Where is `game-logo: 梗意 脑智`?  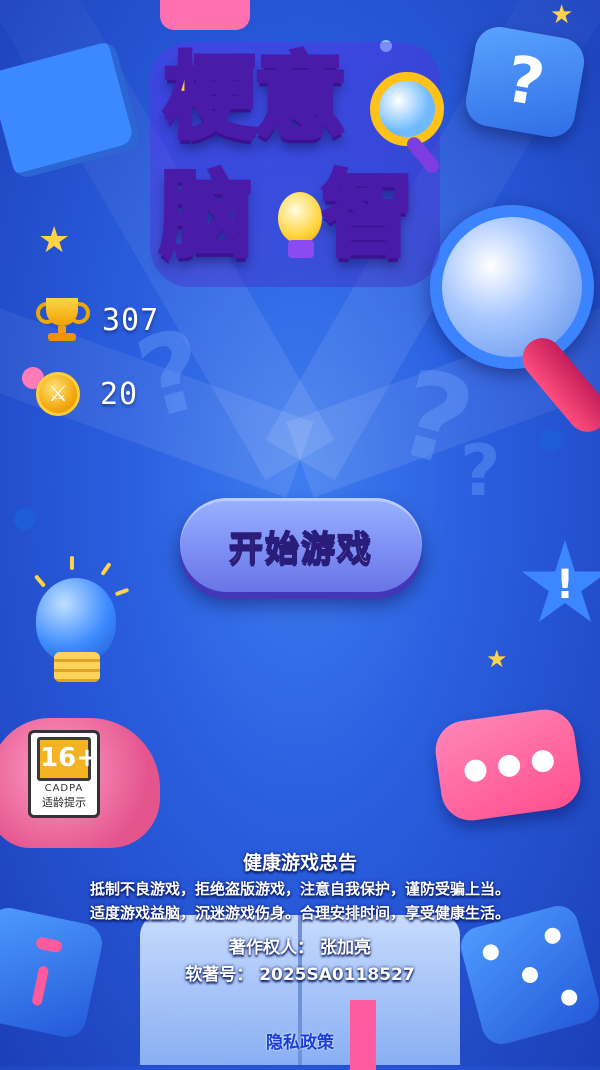
game-logo: 梗意 脑智 is located at coordinates (297, 164).